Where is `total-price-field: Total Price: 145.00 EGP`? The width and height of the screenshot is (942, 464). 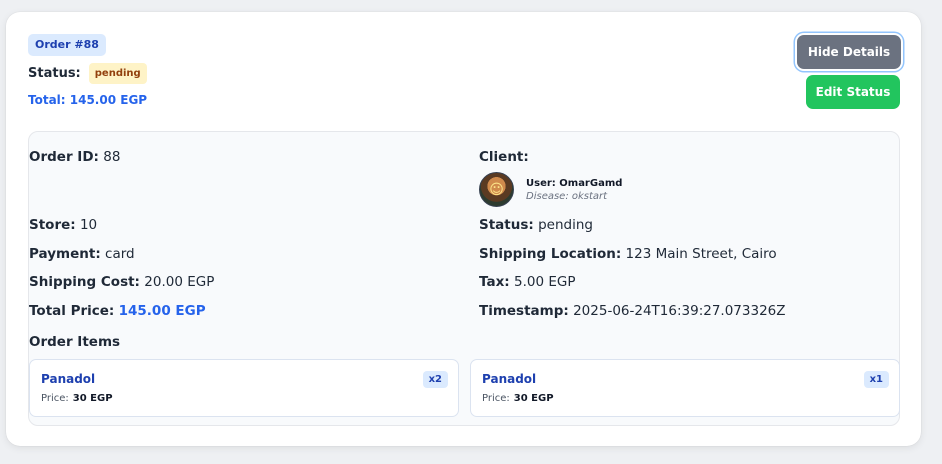
total-price-field: Total Price: 145.00 EGP is located at coordinates (117, 311).